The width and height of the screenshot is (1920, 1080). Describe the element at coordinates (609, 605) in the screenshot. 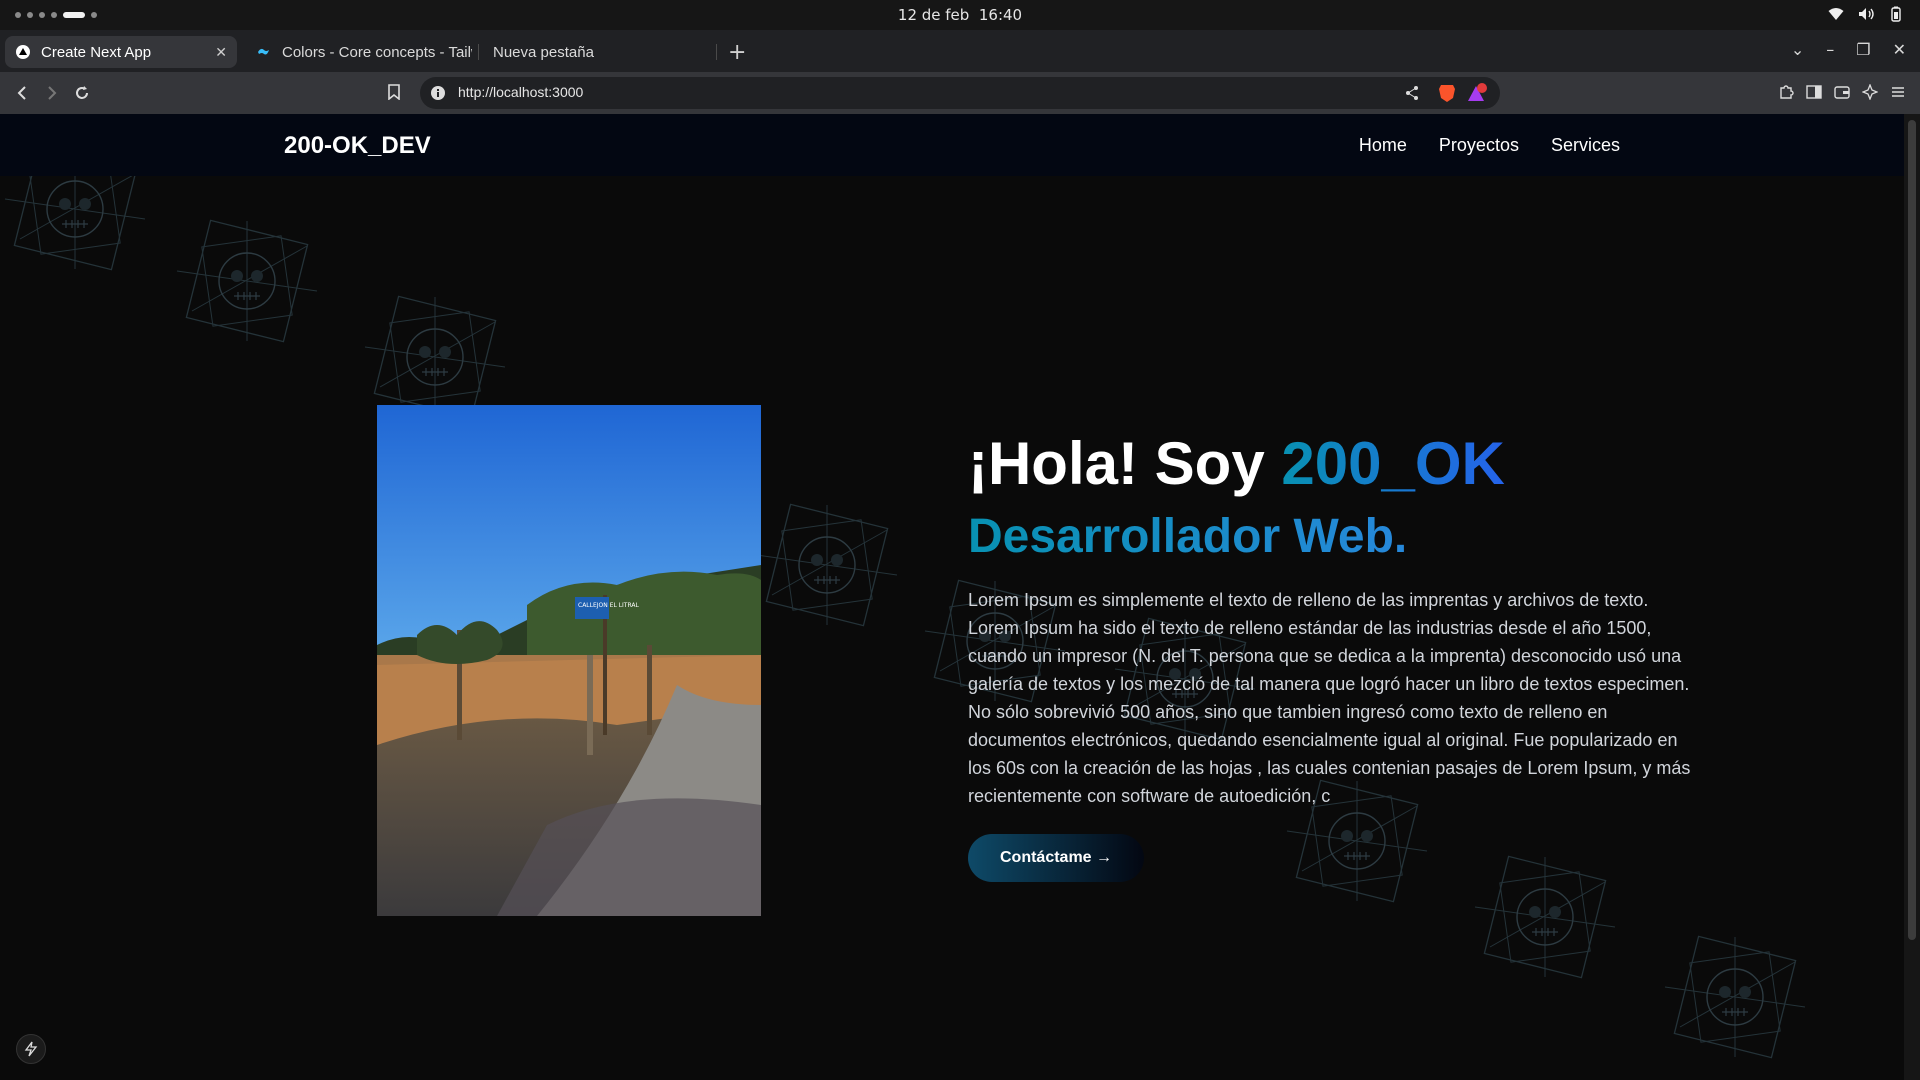

I see `street-sign-text: CALLEJON EL LITRAL` at that location.